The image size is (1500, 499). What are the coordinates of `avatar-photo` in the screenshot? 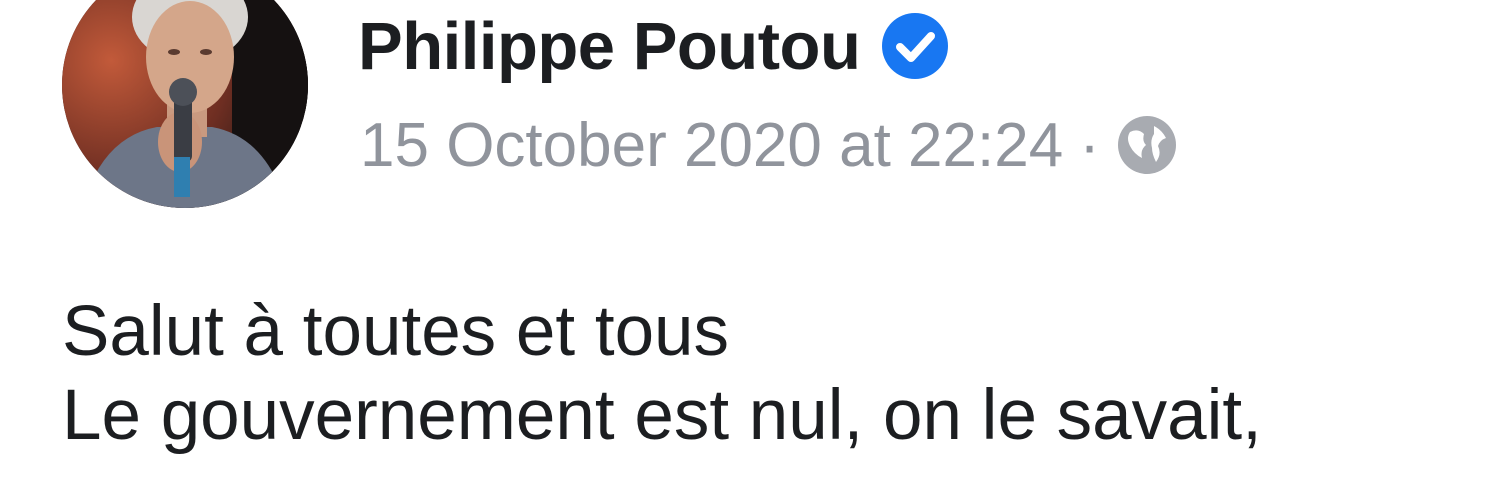 It's located at (185, 104).